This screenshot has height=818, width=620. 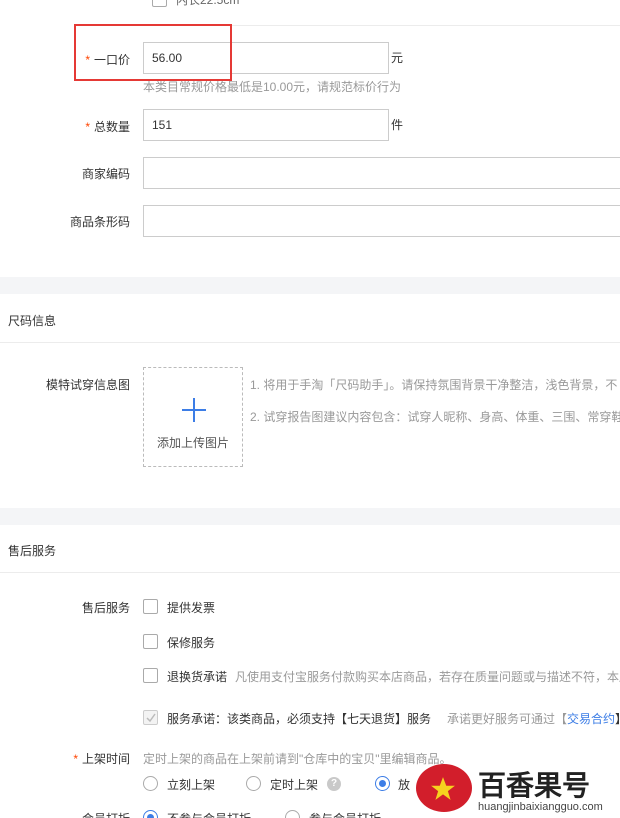 I want to click on warehouse-radio, so click(x=382, y=783).